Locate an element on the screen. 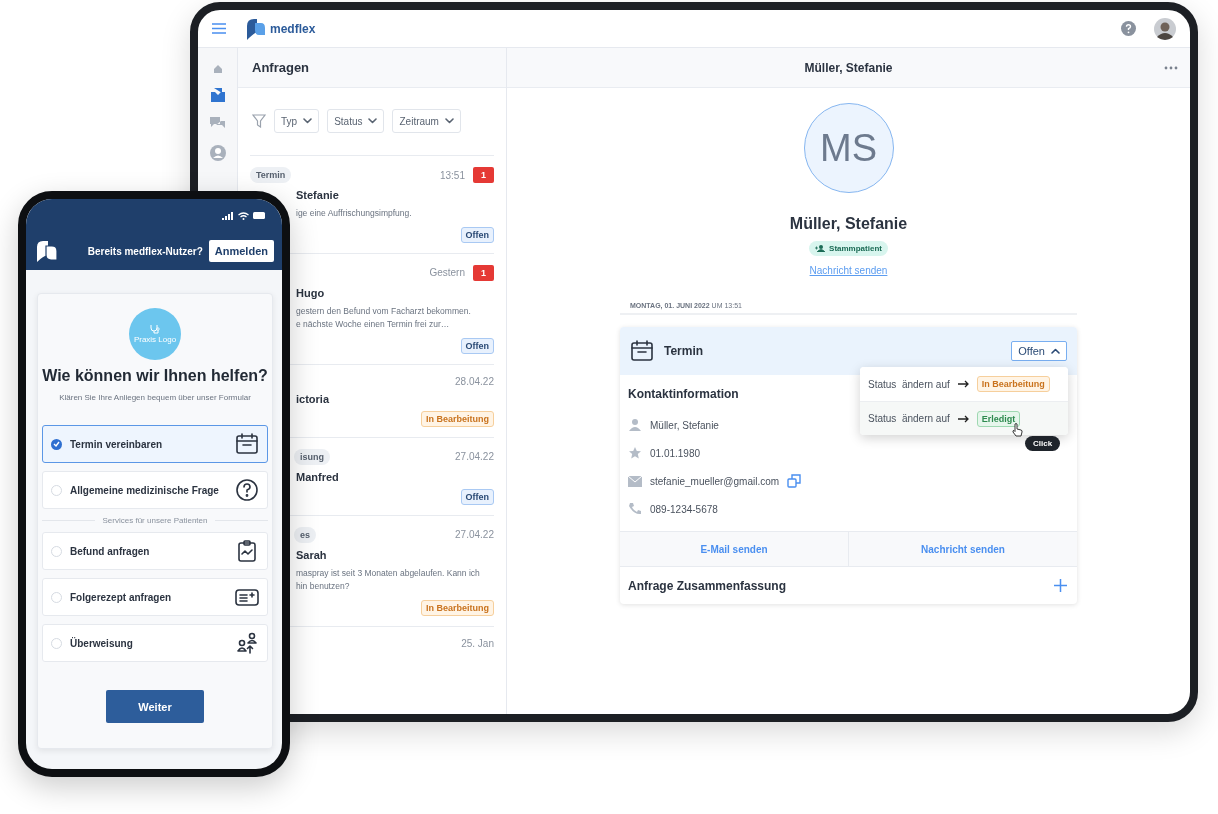  login-button: Anmelden is located at coordinates (241, 251).